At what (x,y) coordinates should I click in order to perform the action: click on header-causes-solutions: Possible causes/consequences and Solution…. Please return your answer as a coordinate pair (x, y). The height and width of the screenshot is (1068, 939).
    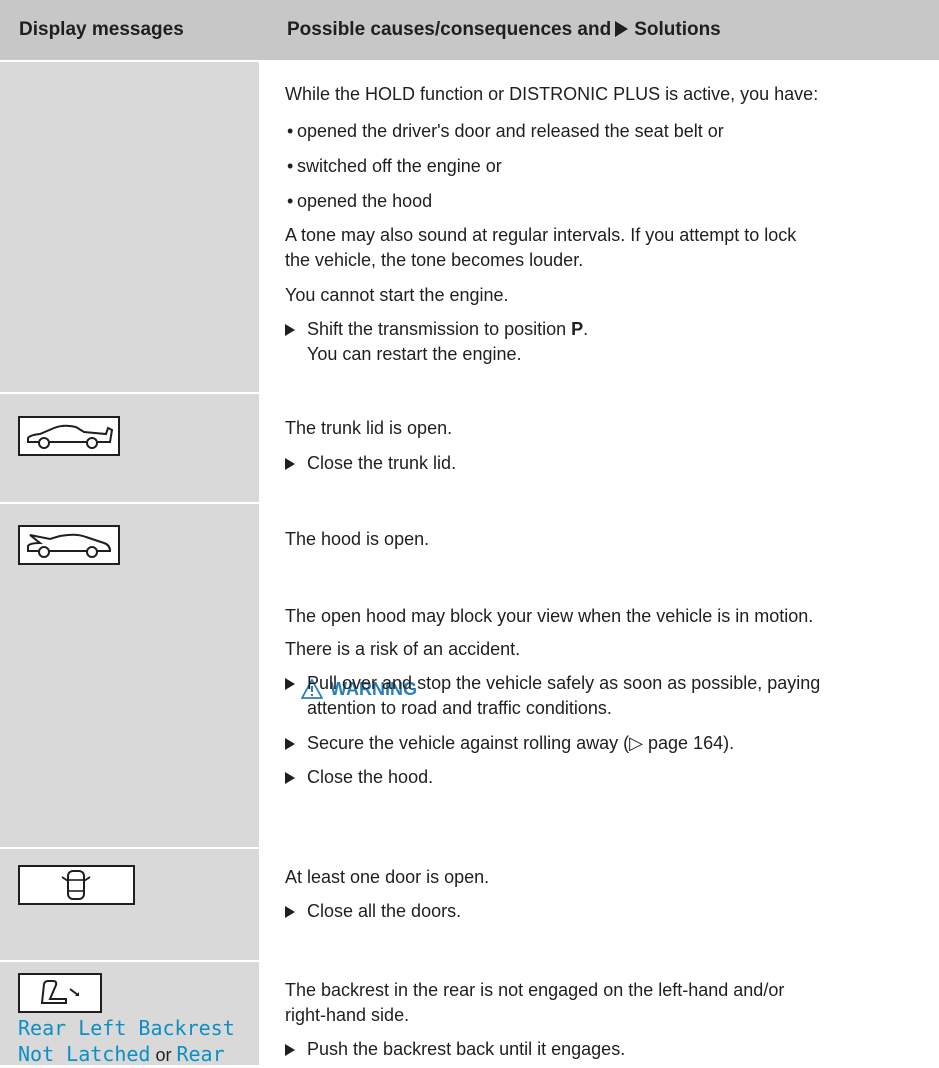
    Looking at the image, I should click on (504, 29).